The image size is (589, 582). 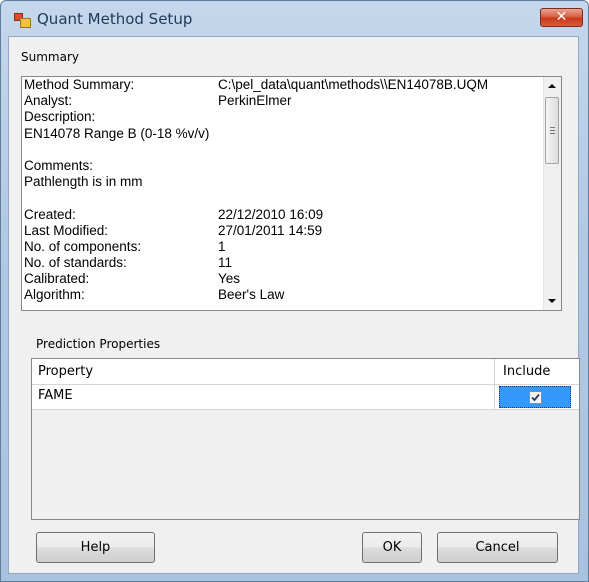 I want to click on include-checkbox, so click(x=535, y=397).